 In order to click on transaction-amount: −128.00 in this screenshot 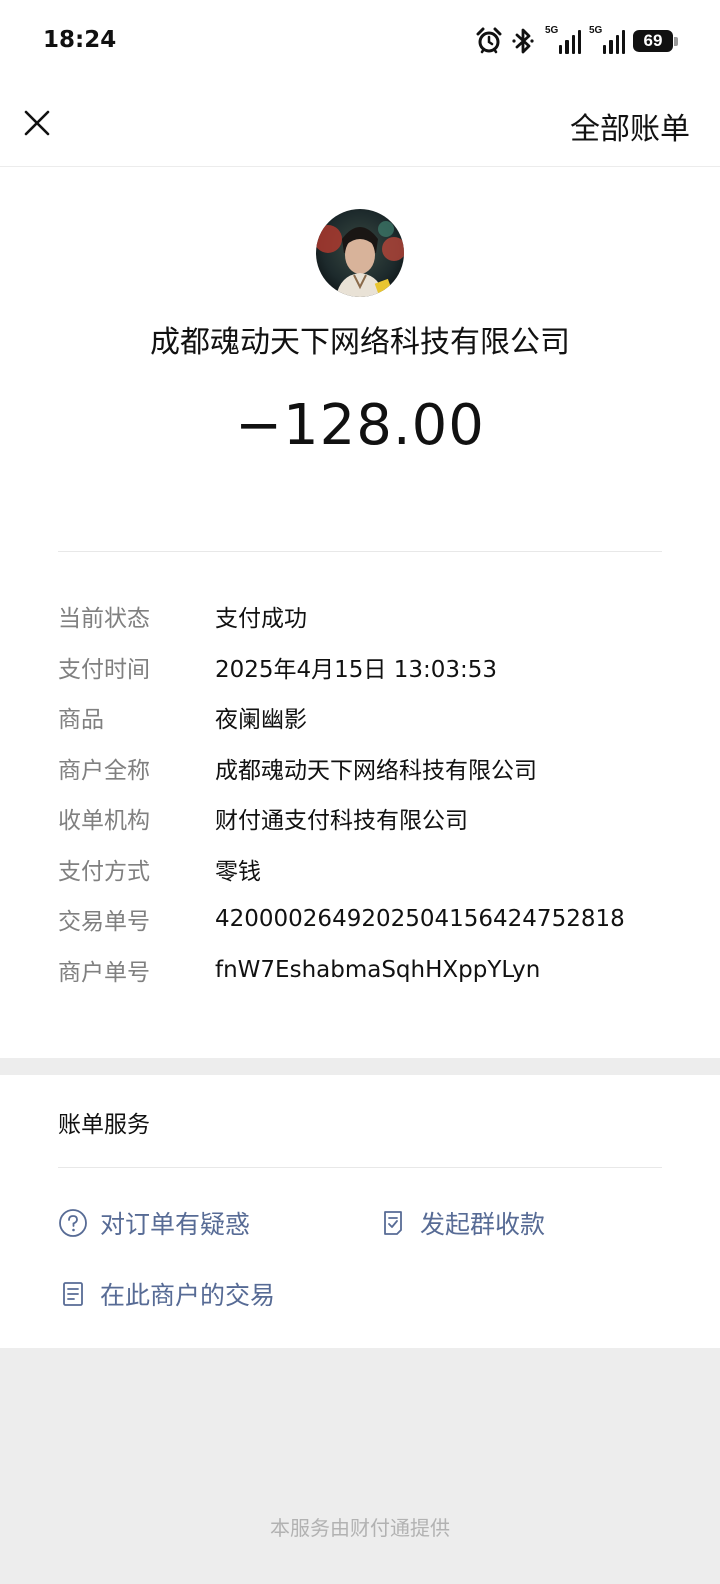, I will do `click(360, 425)`.